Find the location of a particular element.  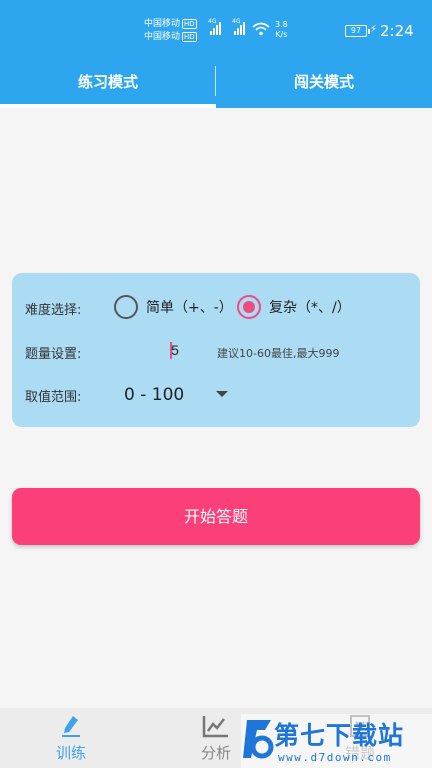

battery-level: 97 is located at coordinates (356, 30).